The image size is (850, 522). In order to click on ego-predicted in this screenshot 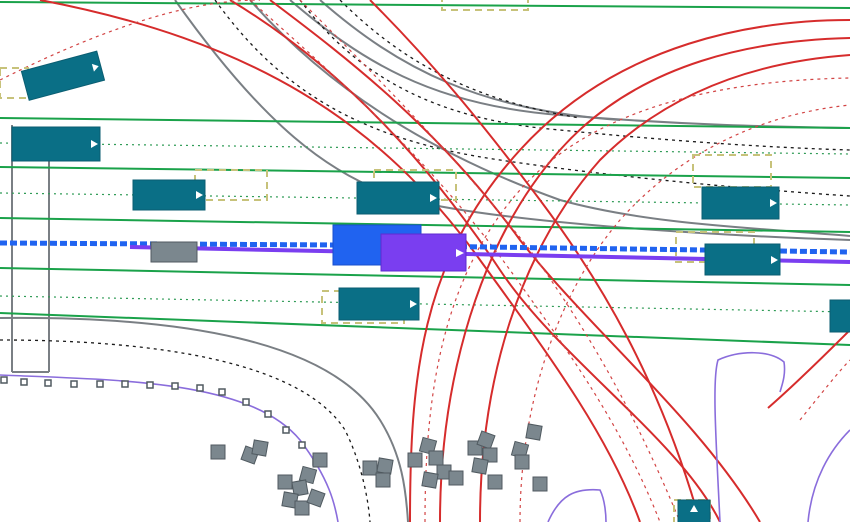, I will do `click(423, 252)`.